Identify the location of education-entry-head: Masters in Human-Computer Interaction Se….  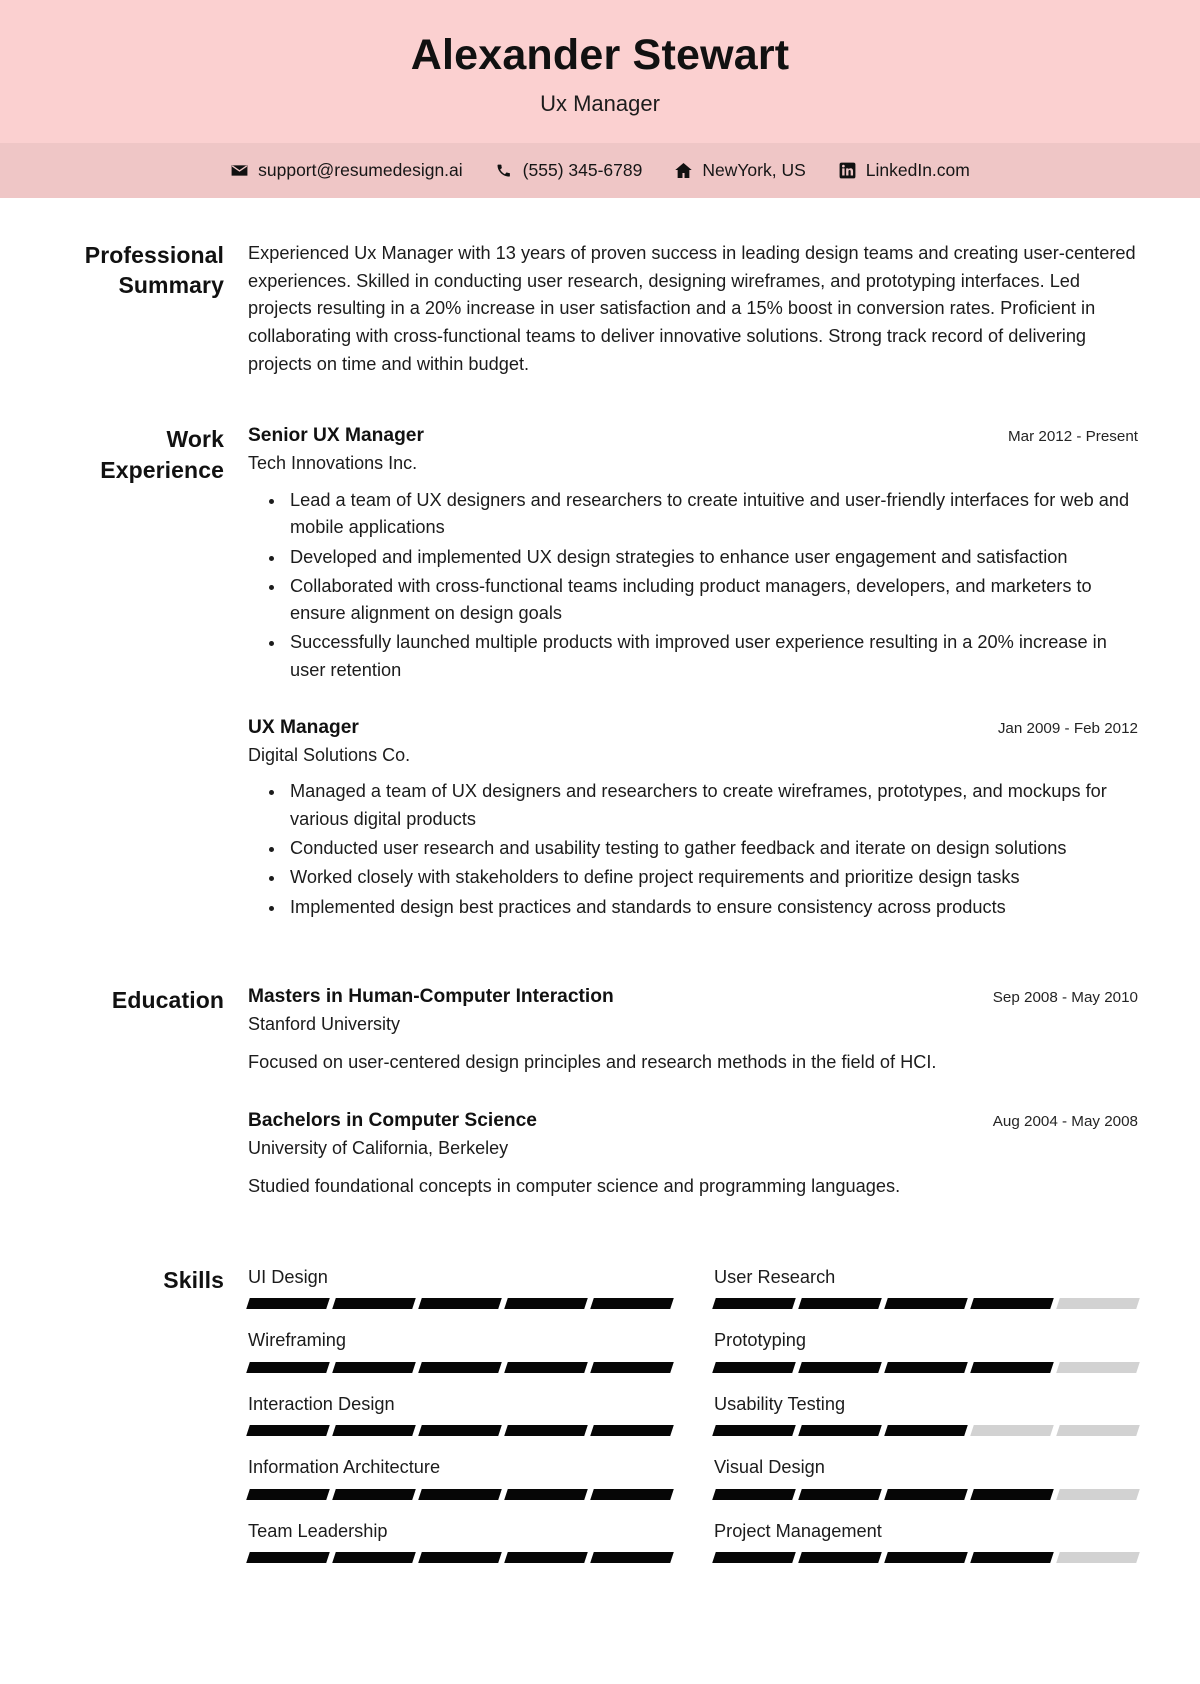
(693, 997).